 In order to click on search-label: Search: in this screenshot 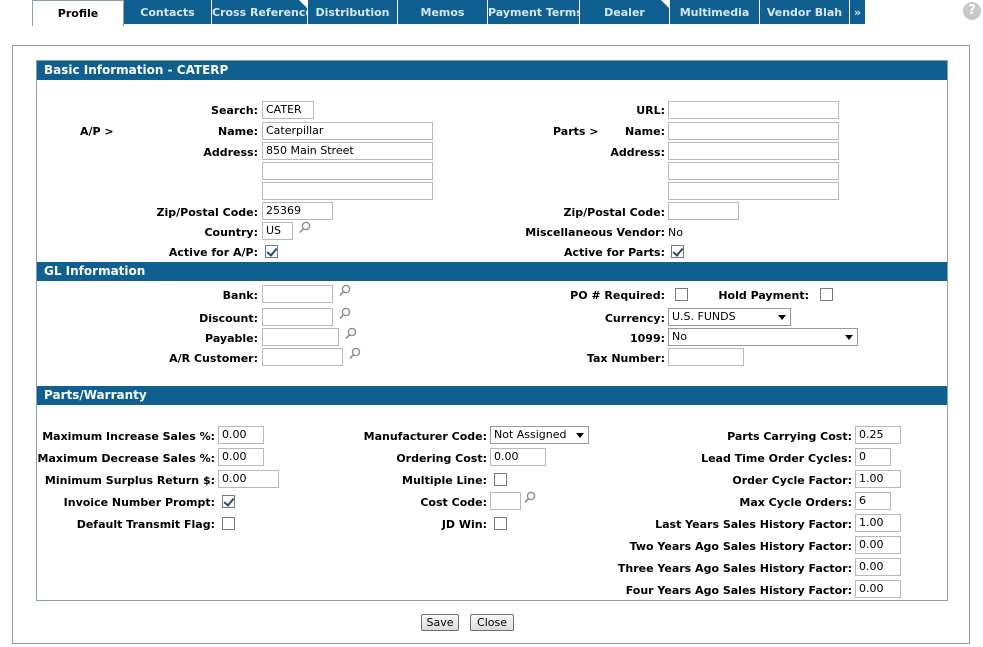, I will do `click(234, 110)`.